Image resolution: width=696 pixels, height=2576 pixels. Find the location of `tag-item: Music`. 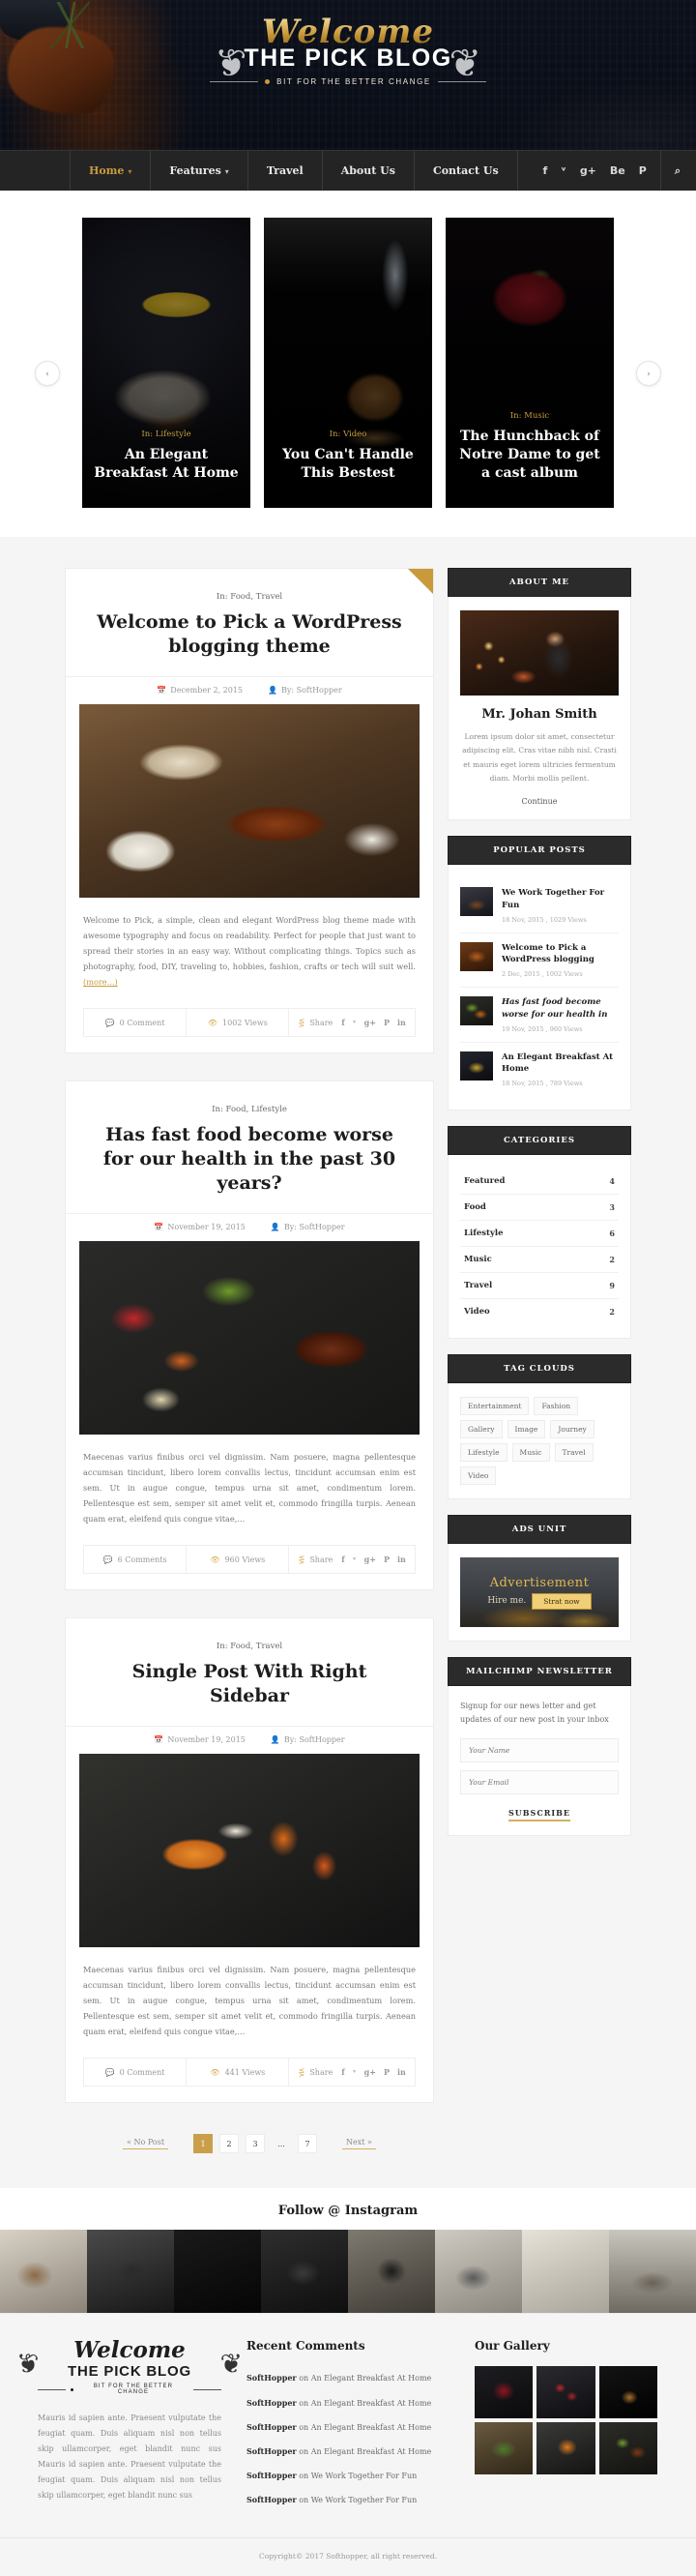

tag-item: Music is located at coordinates (531, 1453).